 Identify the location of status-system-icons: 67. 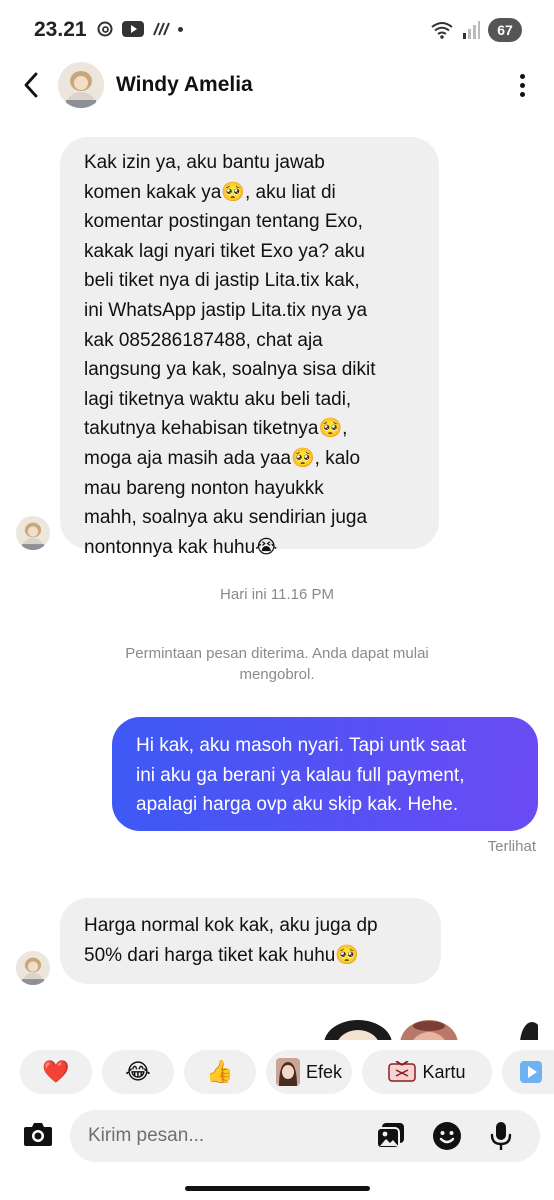
(476, 30).